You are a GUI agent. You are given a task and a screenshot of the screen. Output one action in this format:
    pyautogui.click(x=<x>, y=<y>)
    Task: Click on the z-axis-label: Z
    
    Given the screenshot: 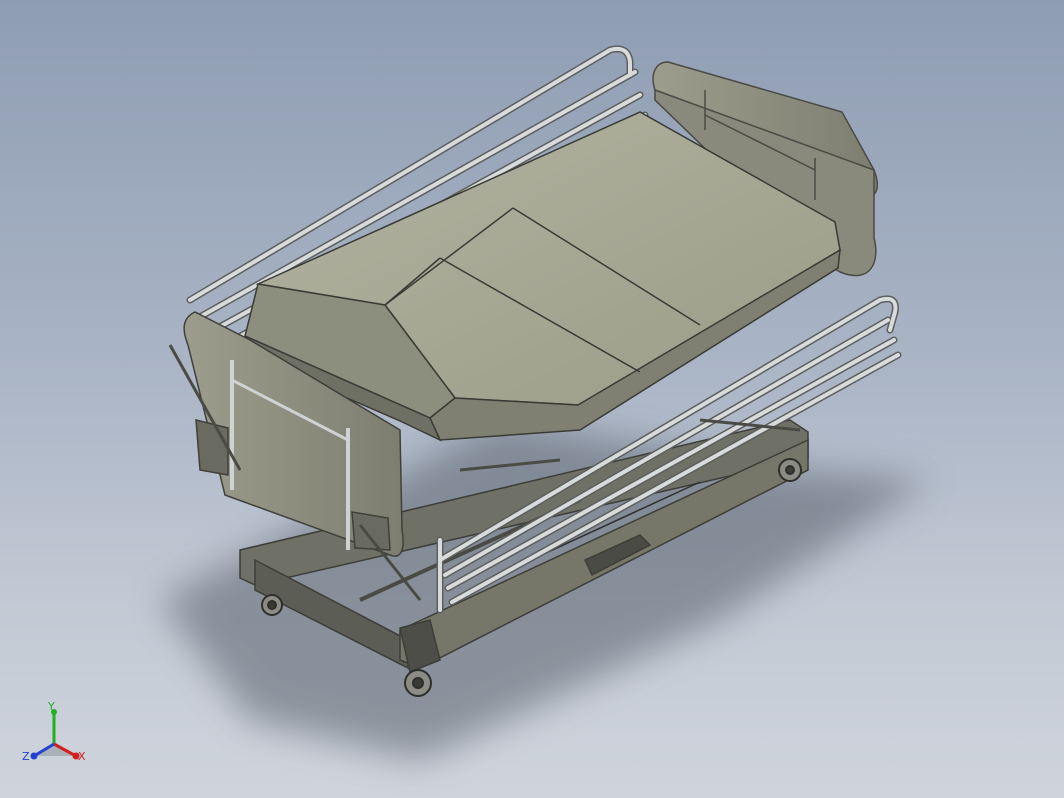 What is the action you would take?
    pyautogui.click(x=26, y=756)
    